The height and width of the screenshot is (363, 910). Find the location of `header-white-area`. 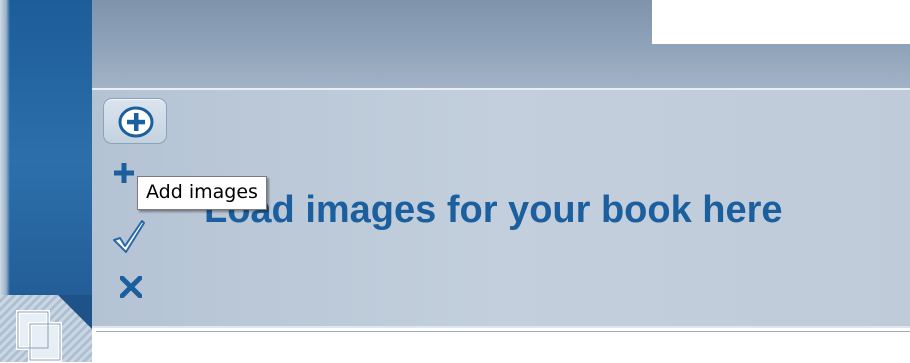

header-white-area is located at coordinates (781, 22).